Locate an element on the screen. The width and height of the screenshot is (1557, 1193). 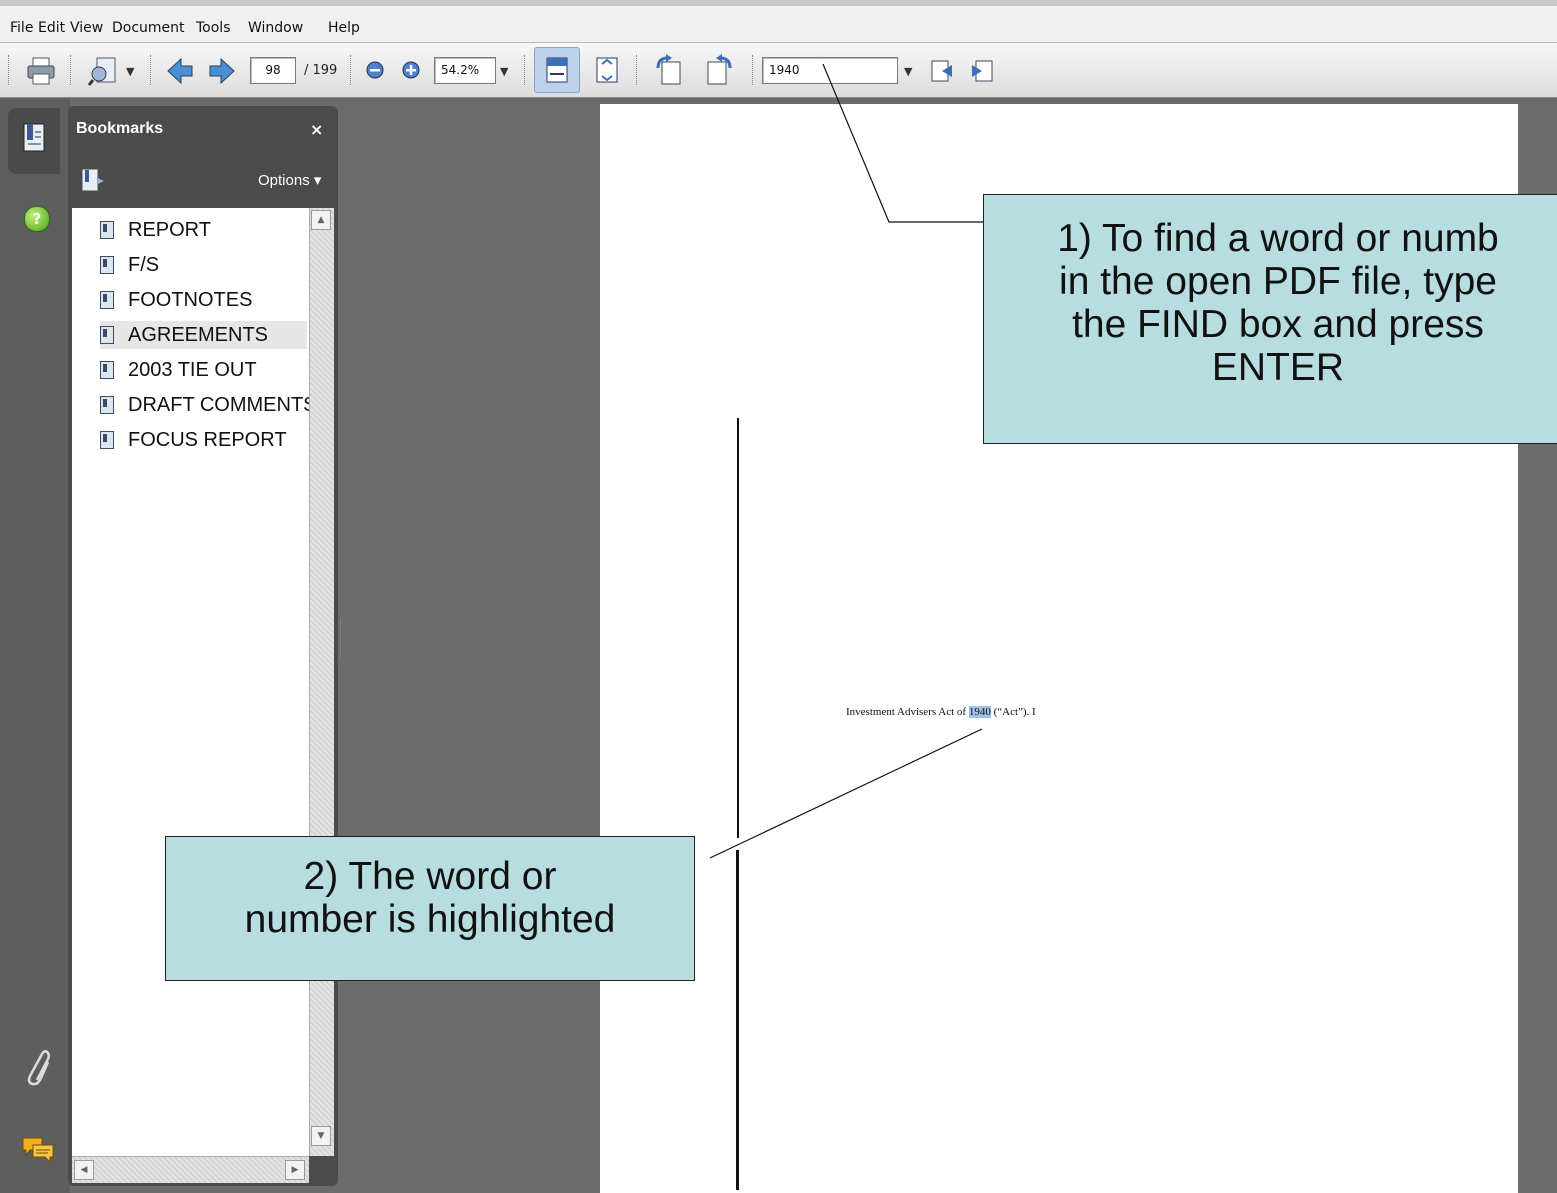
callout-2-leader is located at coordinates (846, 793).